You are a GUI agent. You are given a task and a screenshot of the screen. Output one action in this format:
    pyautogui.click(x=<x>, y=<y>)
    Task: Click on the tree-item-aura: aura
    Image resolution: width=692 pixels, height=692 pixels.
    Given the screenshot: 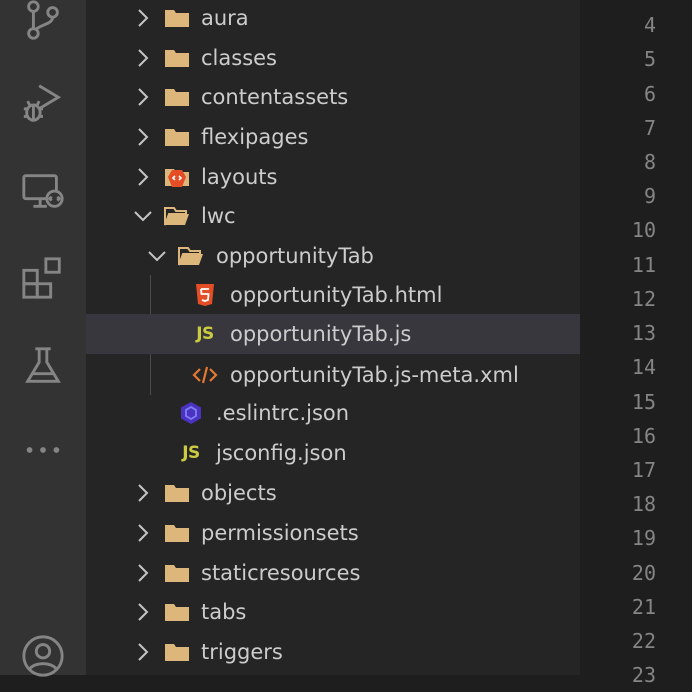 What is the action you would take?
    pyautogui.click(x=333, y=19)
    